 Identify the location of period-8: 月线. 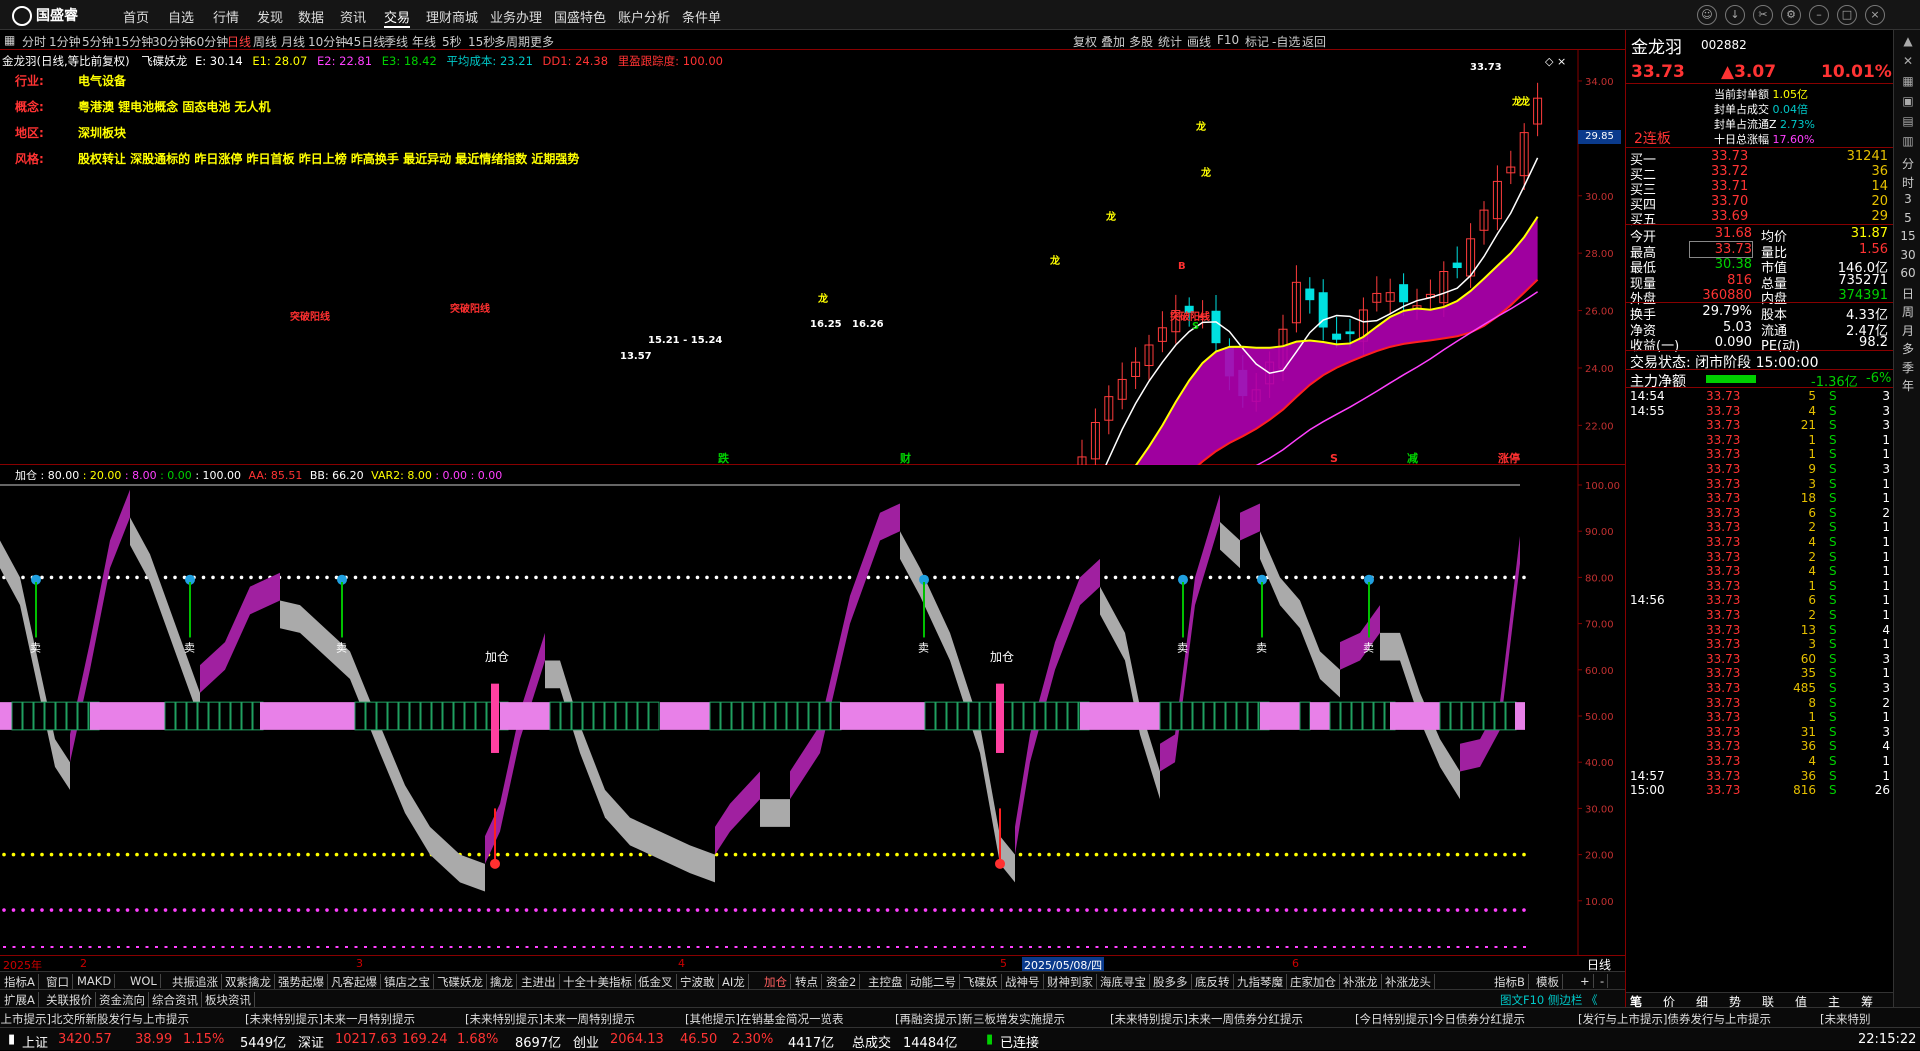
(293, 41).